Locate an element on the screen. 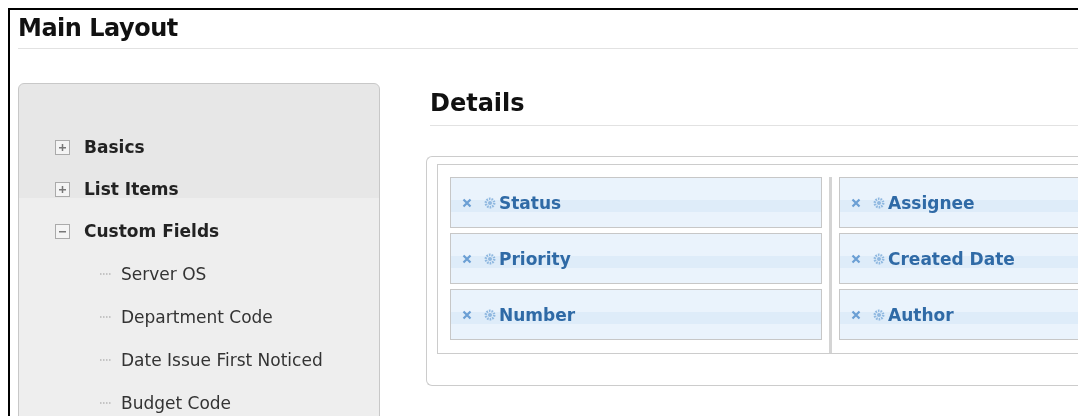 This screenshot has height=416, width=1078. field-cell: Assignee is located at coordinates (958, 202).